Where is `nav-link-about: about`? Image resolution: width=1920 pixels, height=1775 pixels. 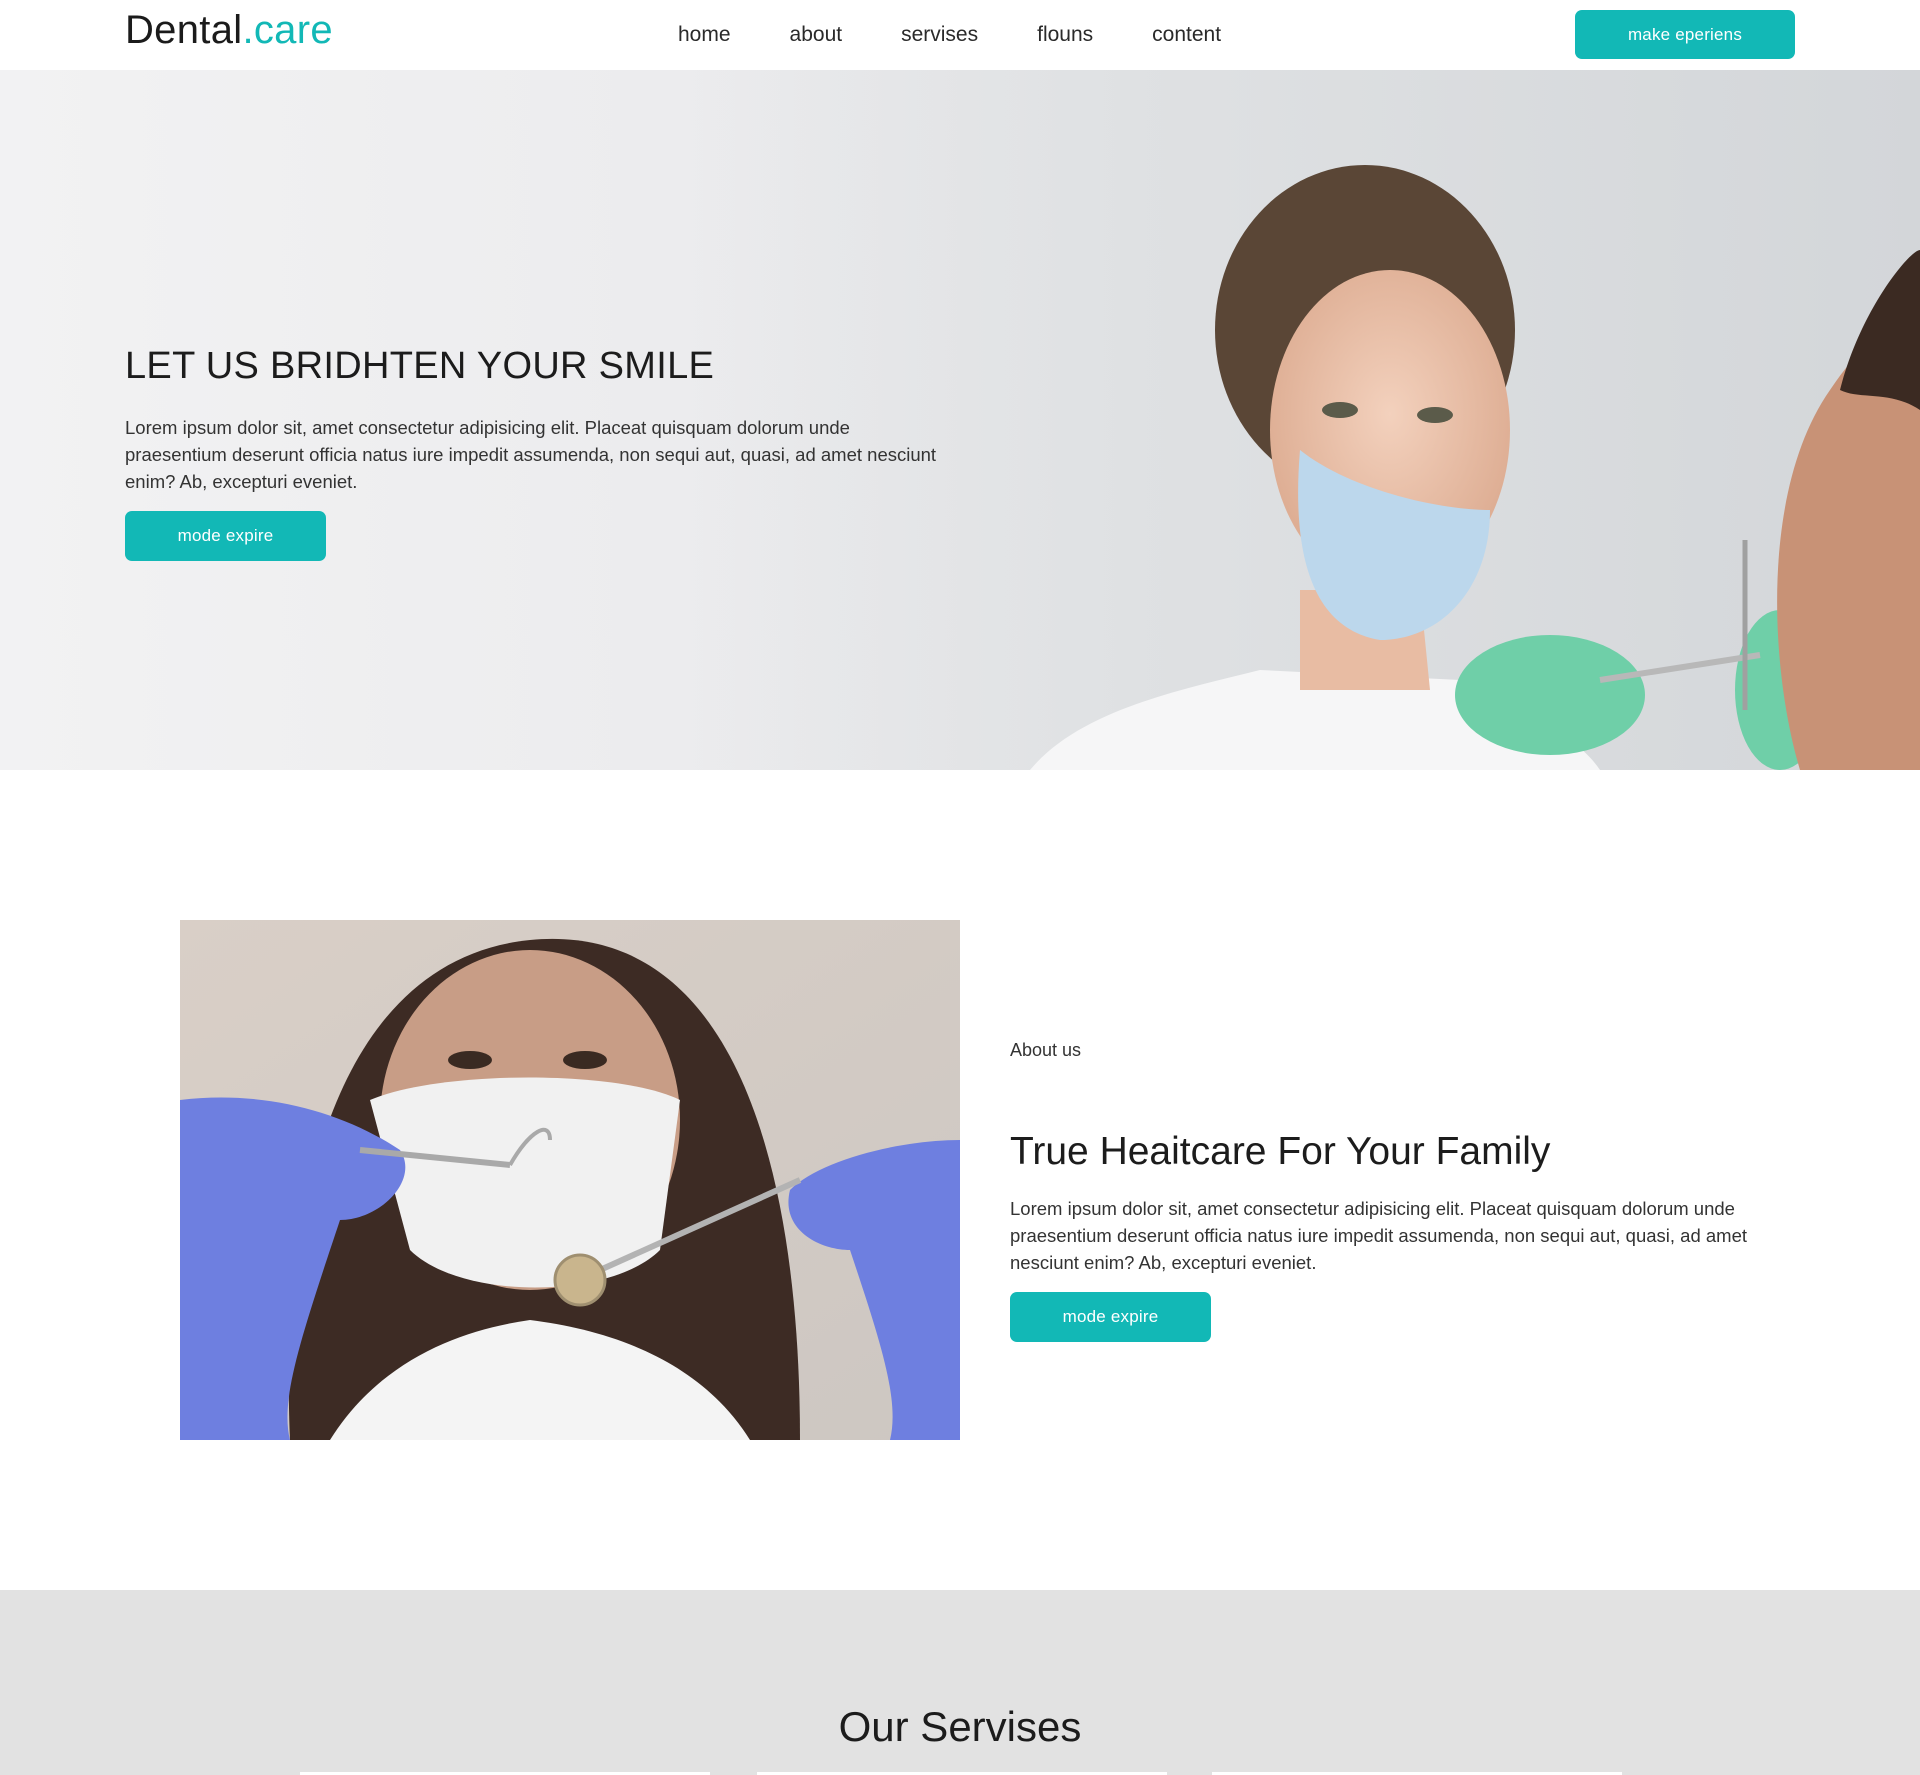
nav-link-about: about is located at coordinates (816, 35).